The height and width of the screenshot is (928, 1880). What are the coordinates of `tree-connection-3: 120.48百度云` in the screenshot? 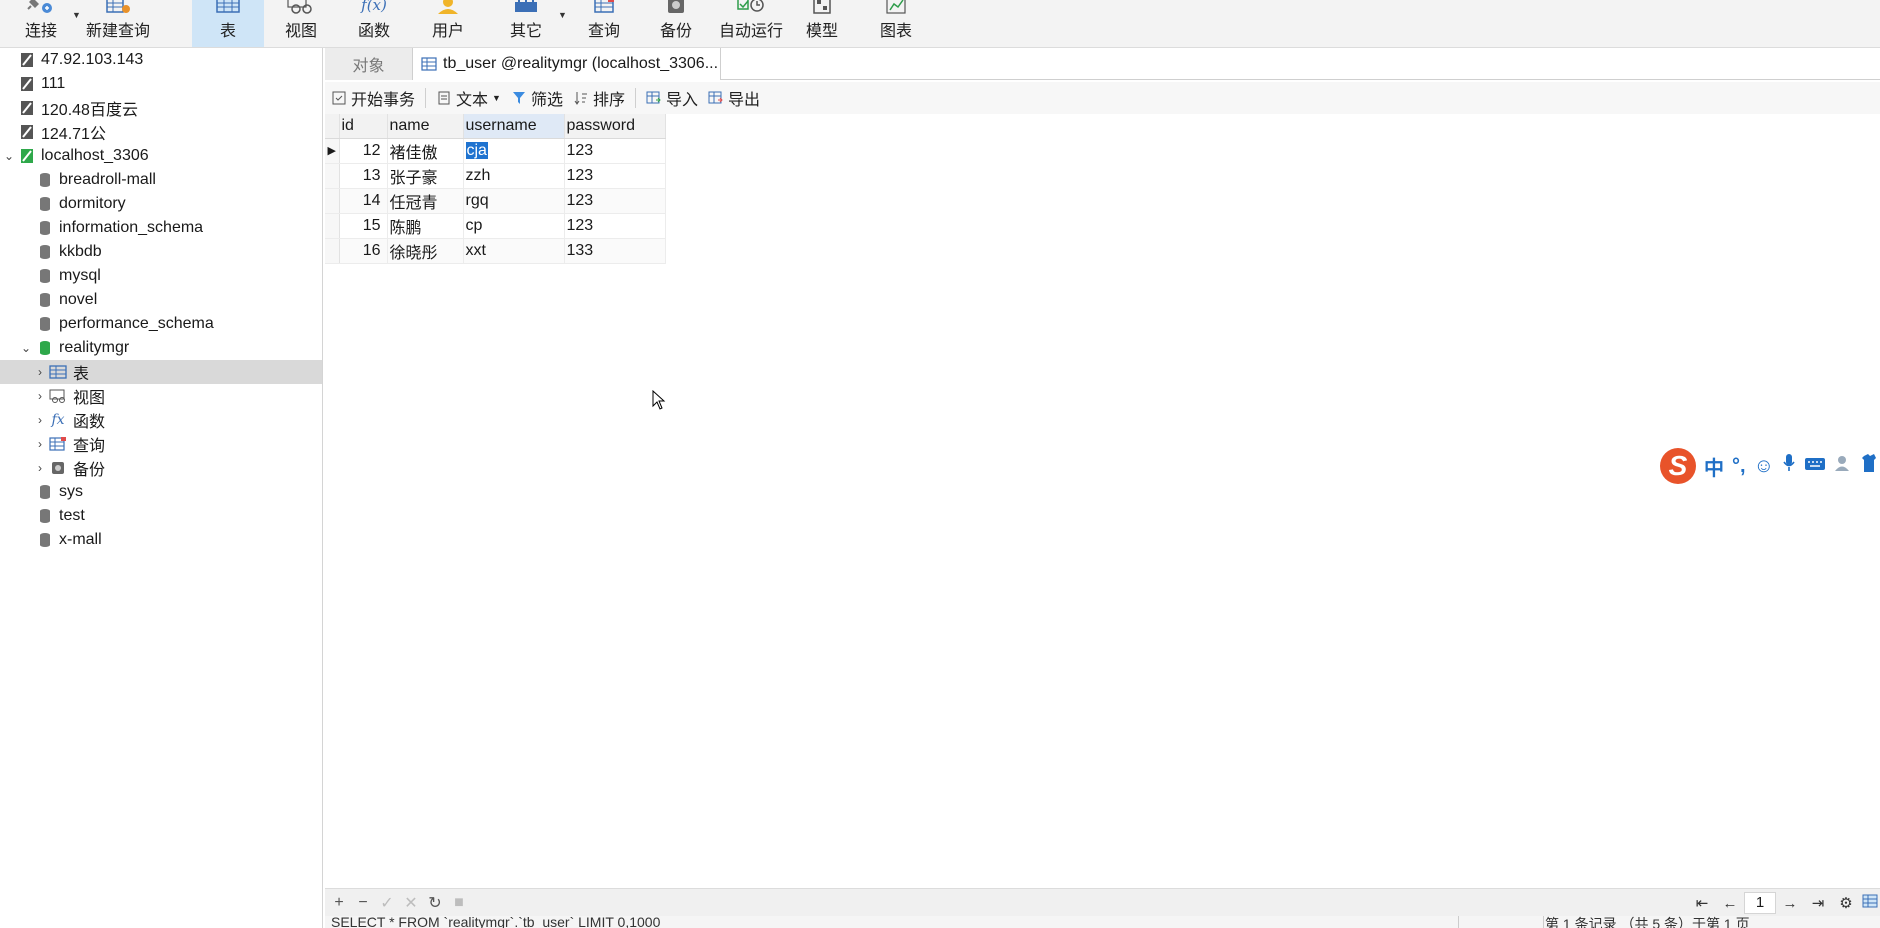 It's located at (161, 108).